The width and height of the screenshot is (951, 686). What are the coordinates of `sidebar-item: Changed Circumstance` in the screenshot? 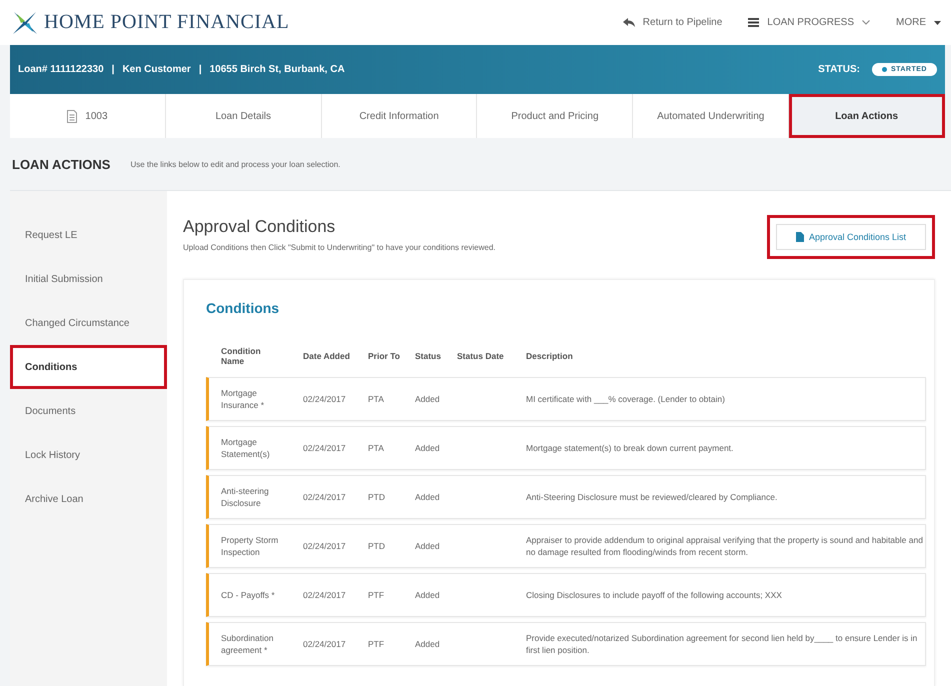 It's located at (88, 323).